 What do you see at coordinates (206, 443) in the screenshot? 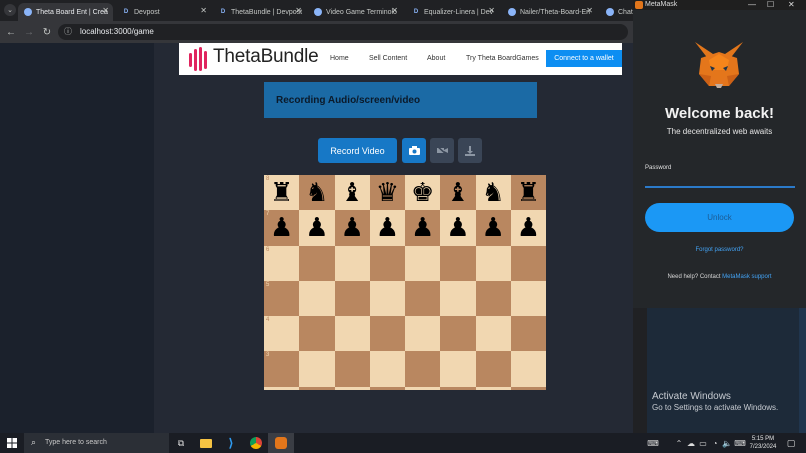
I see `file-explorer-icon` at bounding box center [206, 443].